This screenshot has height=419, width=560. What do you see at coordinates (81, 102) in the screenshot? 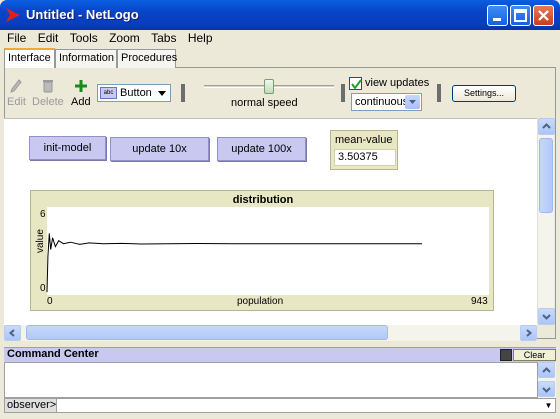
I see `add-label: Add` at bounding box center [81, 102].